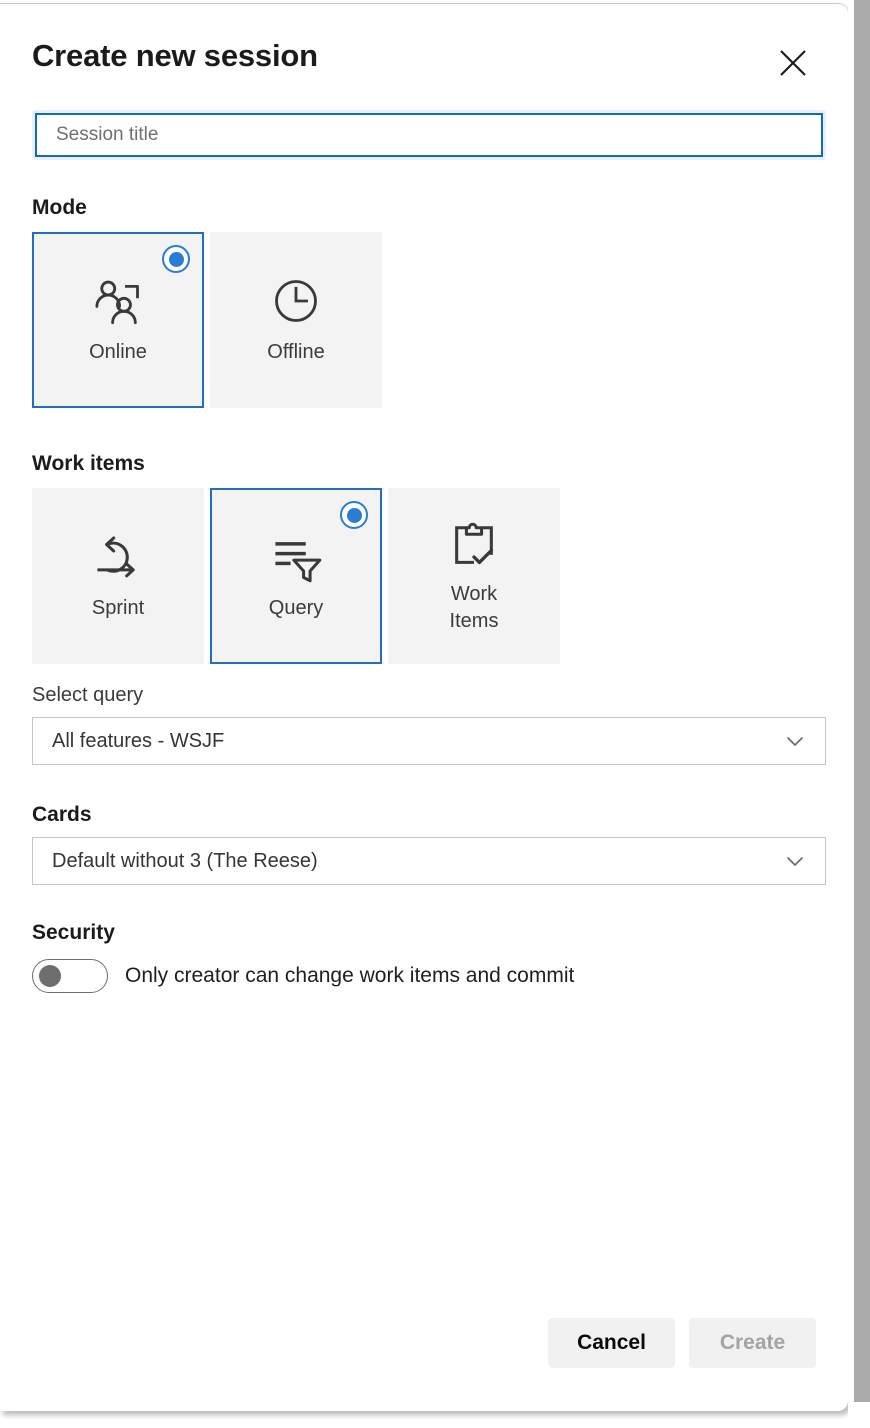 The image size is (870, 1428). What do you see at coordinates (474, 544) in the screenshot?
I see `clipboard-check-icon` at bounding box center [474, 544].